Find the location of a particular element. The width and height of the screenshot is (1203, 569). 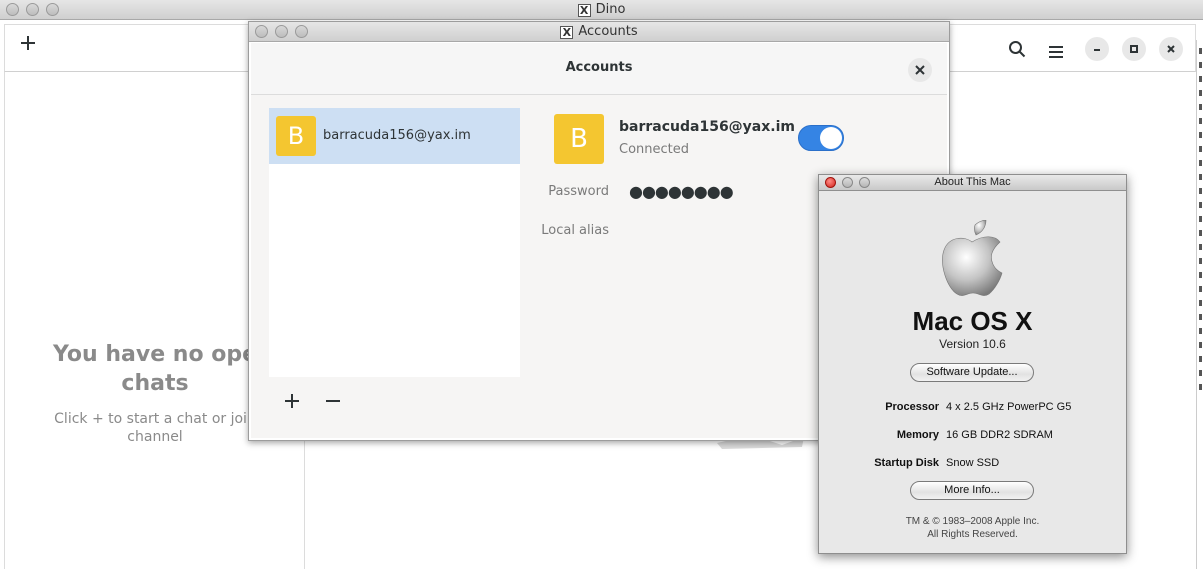

remove-account-button is located at coordinates (333, 402).